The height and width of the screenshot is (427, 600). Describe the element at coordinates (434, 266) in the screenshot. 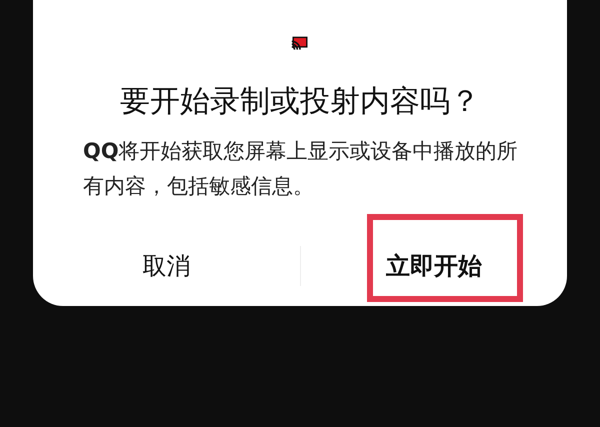

I see `start-button: 立即开始` at that location.